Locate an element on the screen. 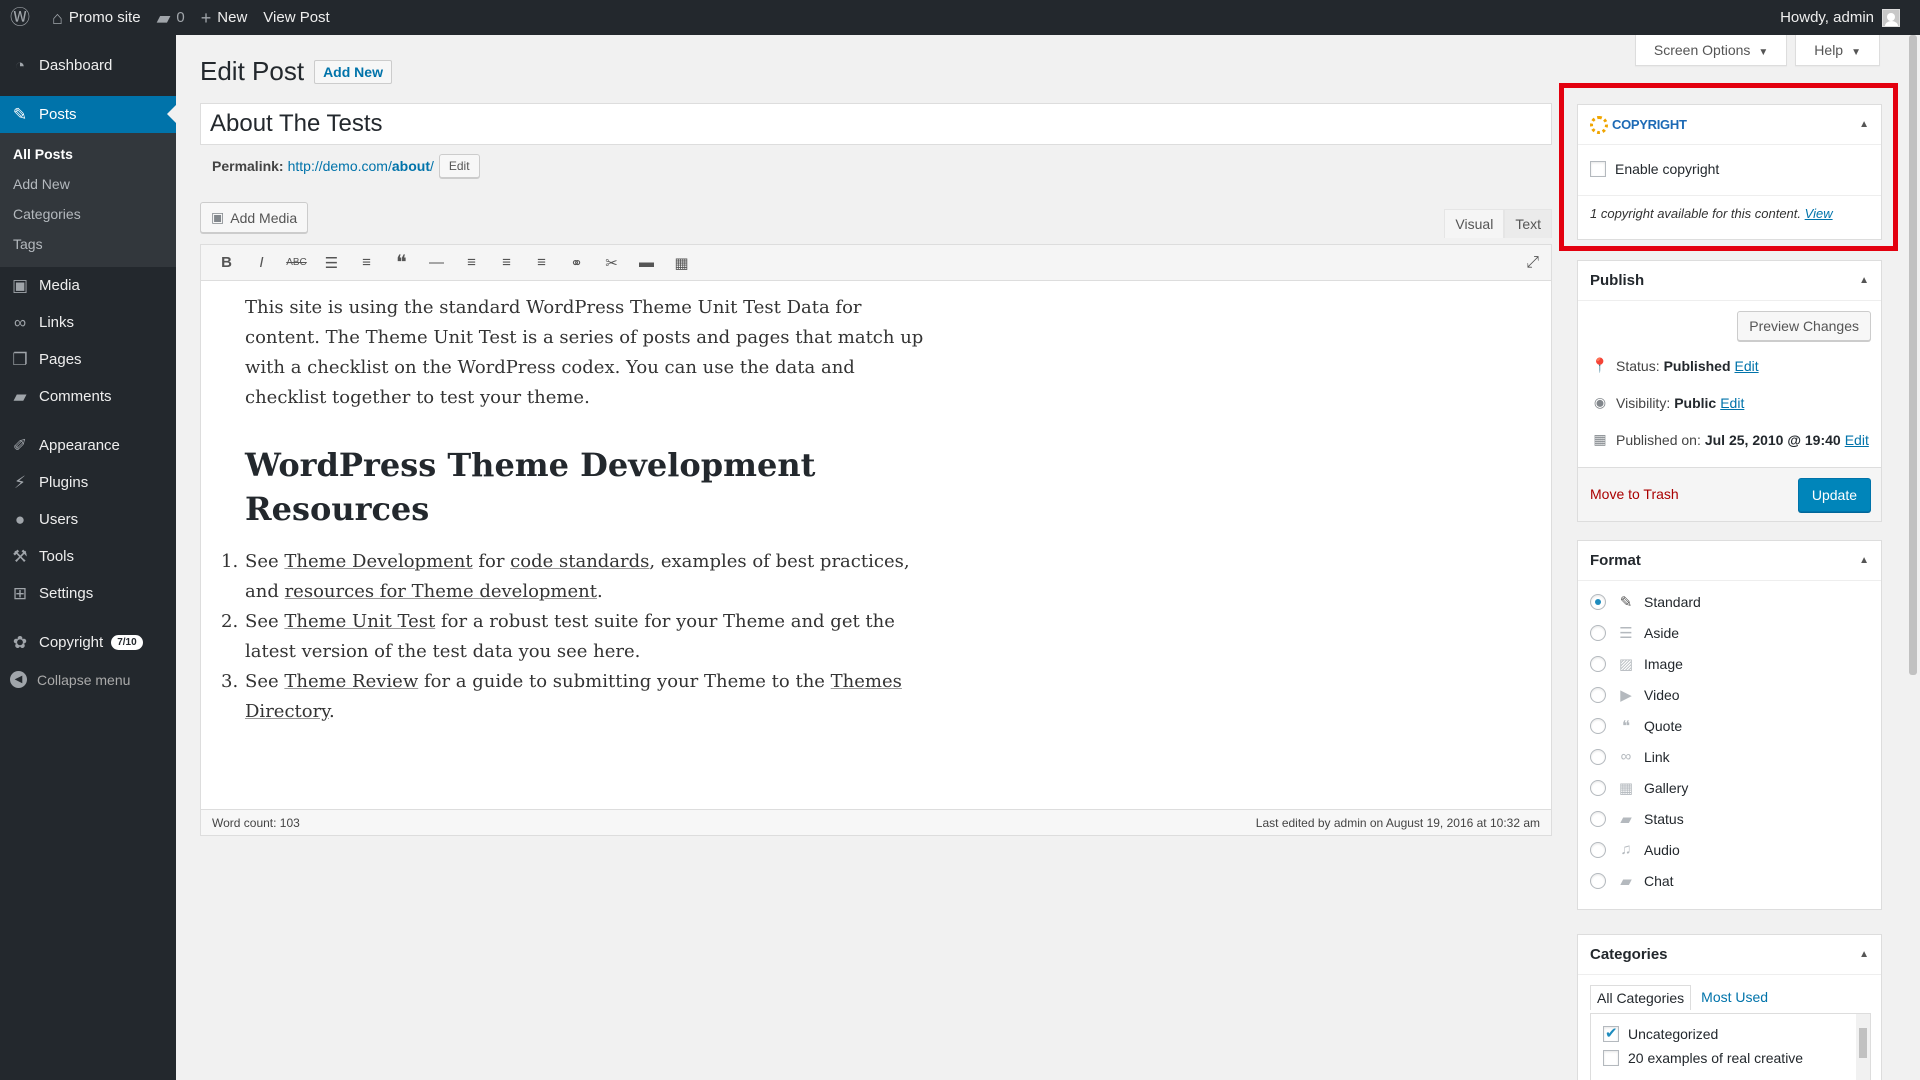 The image size is (1920, 1080). content-link: resources for Theme development is located at coordinates (441, 591).